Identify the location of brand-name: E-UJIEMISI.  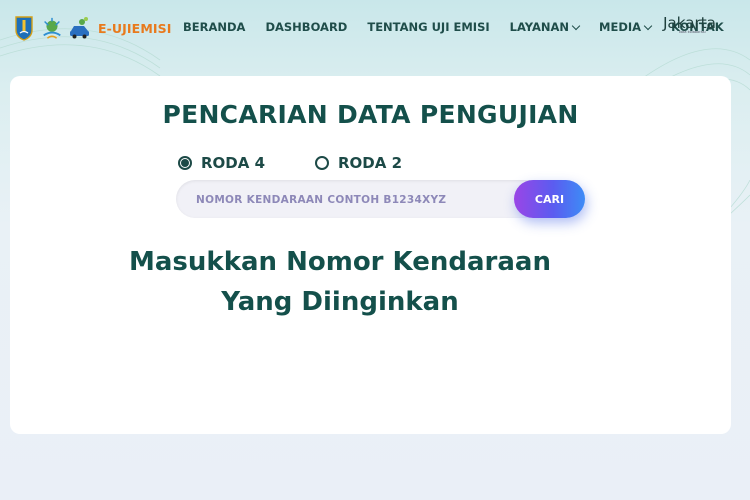
(135, 28).